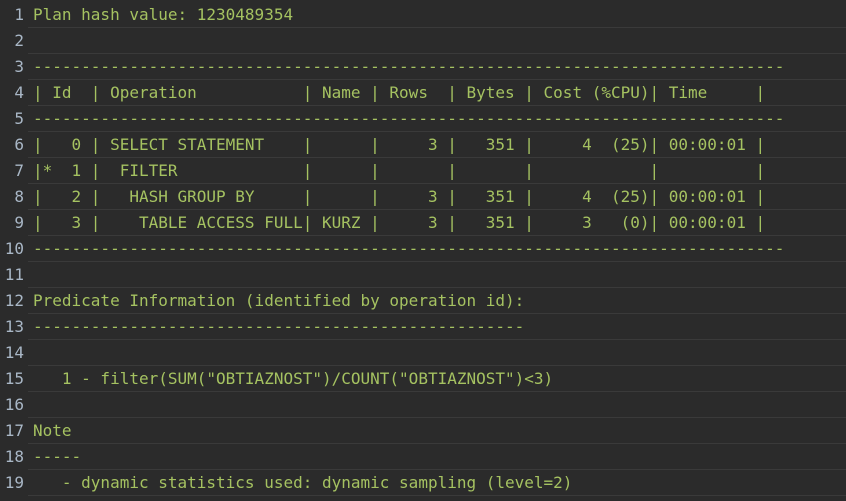  What do you see at coordinates (19, 92) in the screenshot?
I see `line-number: 4` at bounding box center [19, 92].